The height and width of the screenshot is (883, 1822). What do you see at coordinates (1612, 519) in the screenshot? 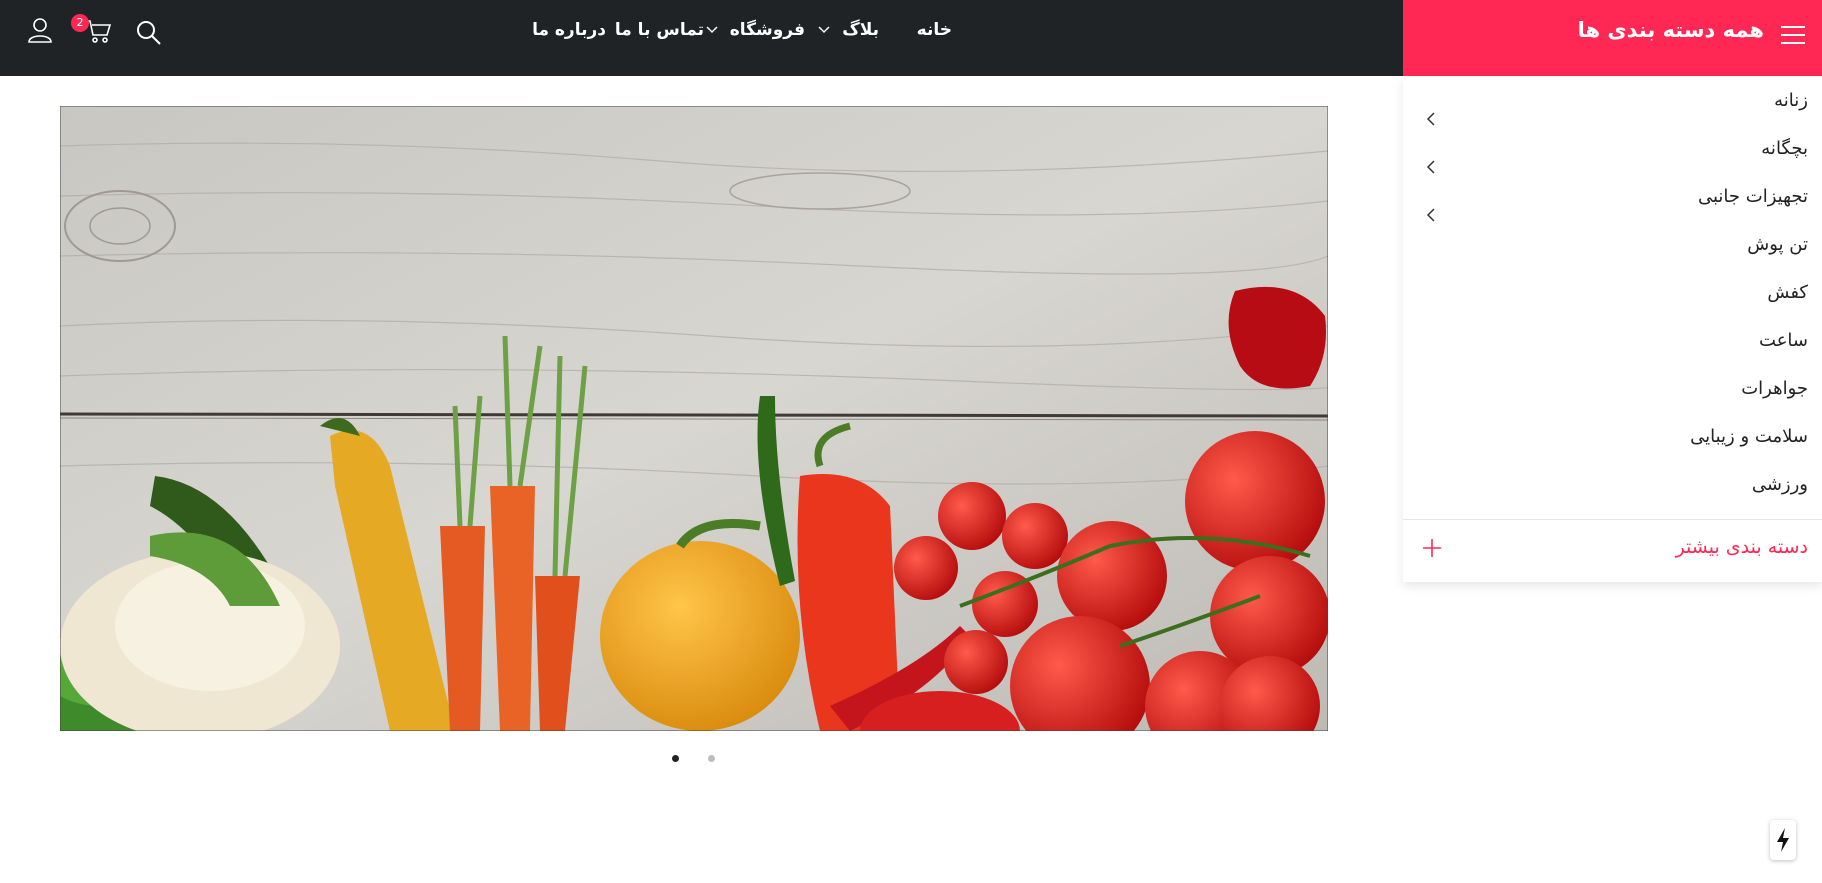
I see `divider` at bounding box center [1612, 519].